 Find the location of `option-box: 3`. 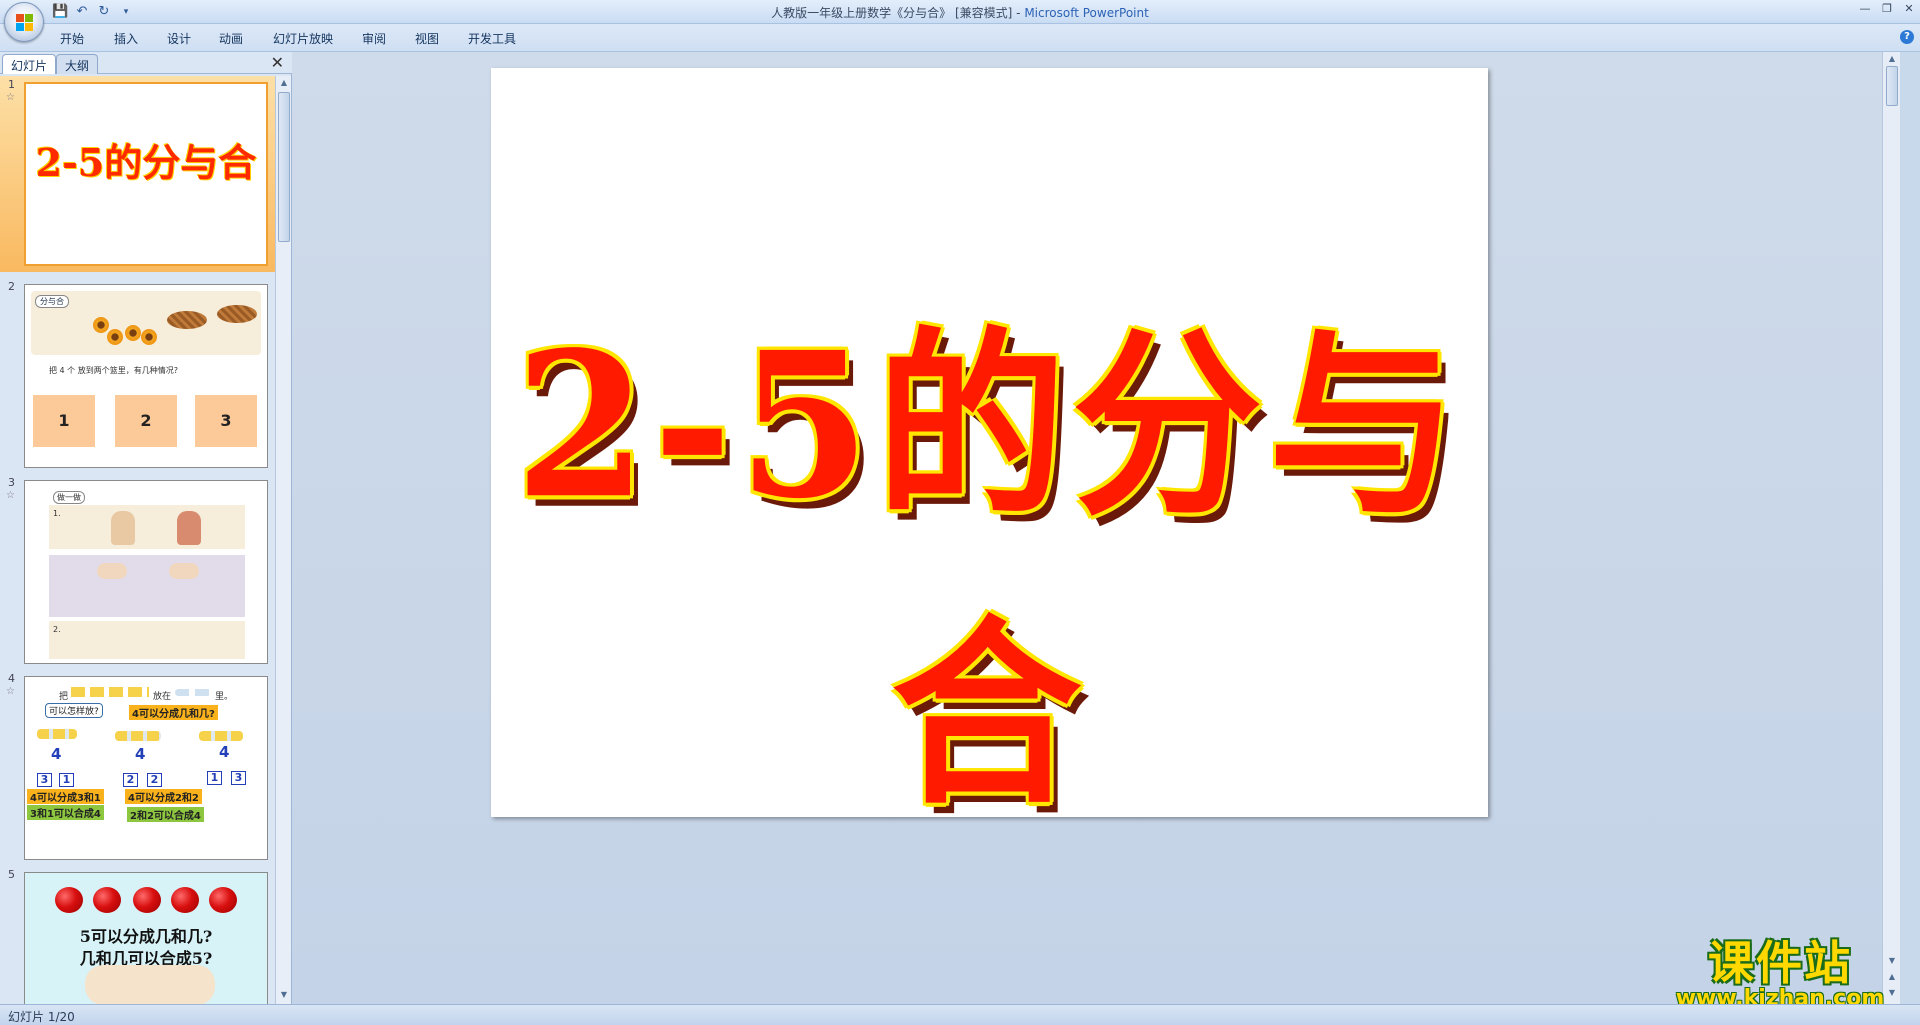

option-box: 3 is located at coordinates (226, 421).